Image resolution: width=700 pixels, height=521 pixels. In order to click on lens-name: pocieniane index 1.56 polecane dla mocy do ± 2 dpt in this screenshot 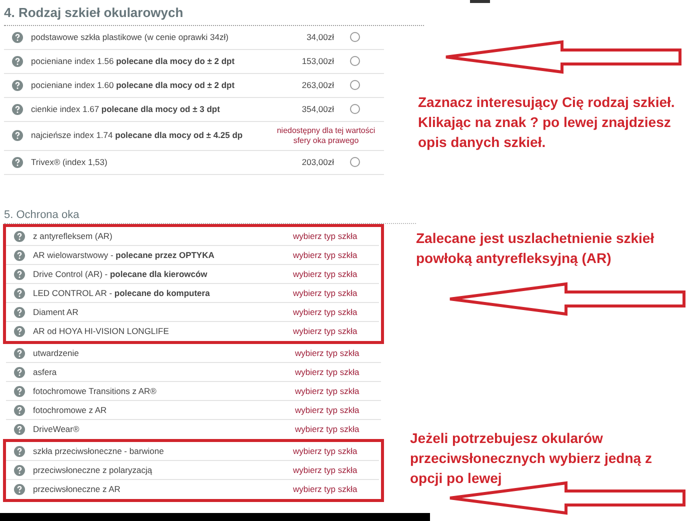, I will do `click(133, 61)`.